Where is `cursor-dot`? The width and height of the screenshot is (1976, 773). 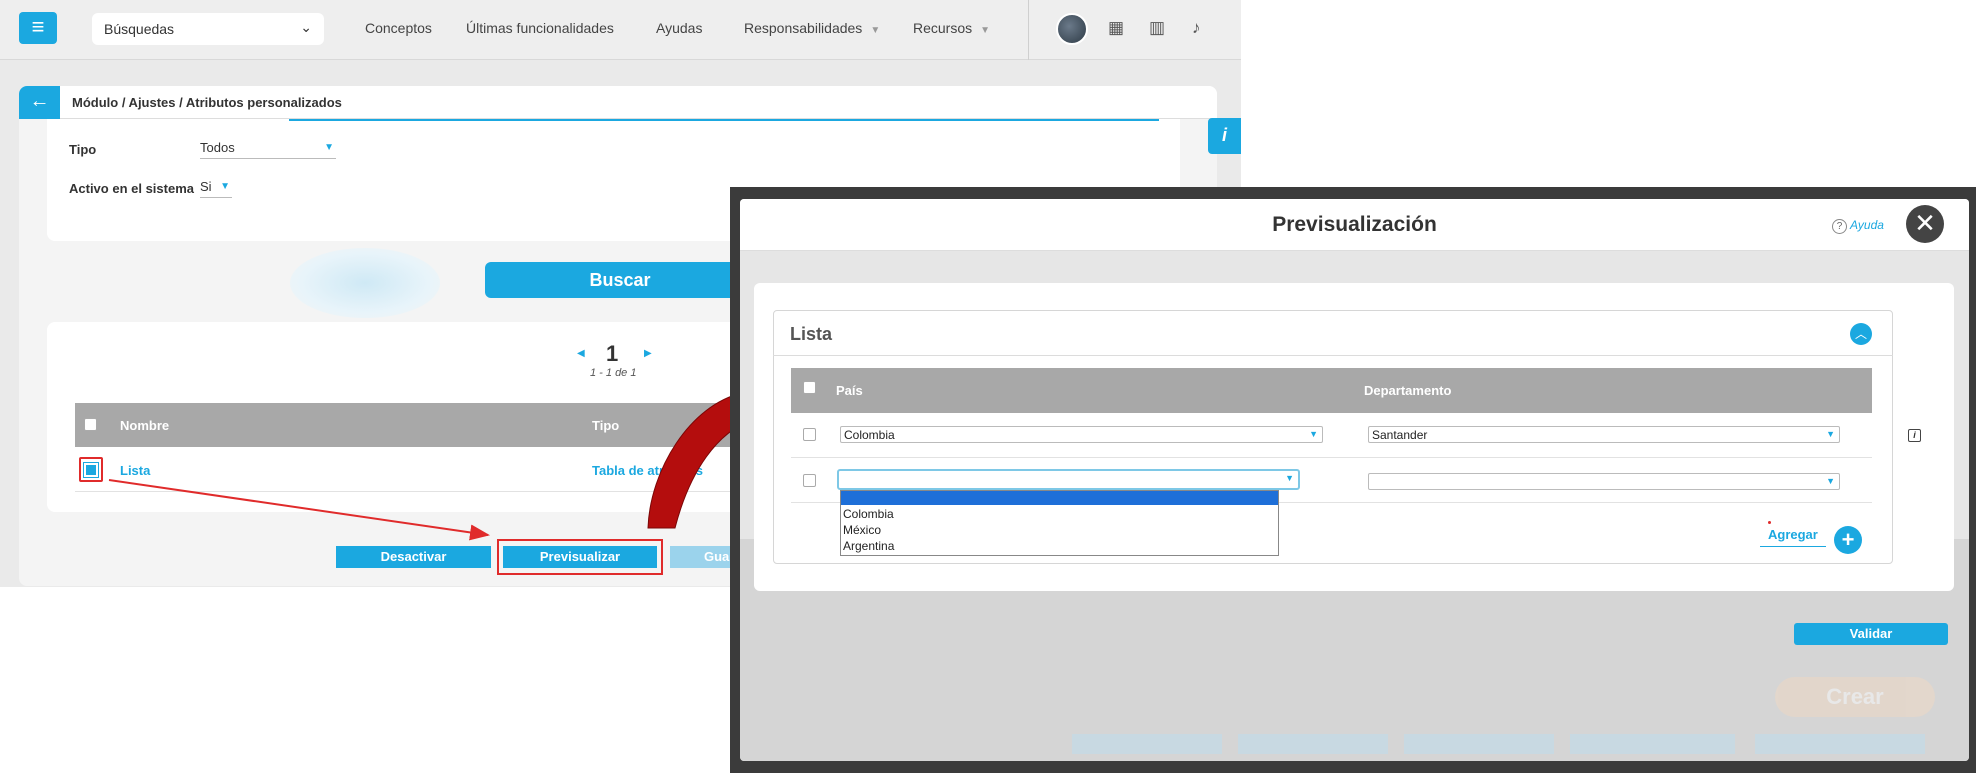
cursor-dot is located at coordinates (1769, 522).